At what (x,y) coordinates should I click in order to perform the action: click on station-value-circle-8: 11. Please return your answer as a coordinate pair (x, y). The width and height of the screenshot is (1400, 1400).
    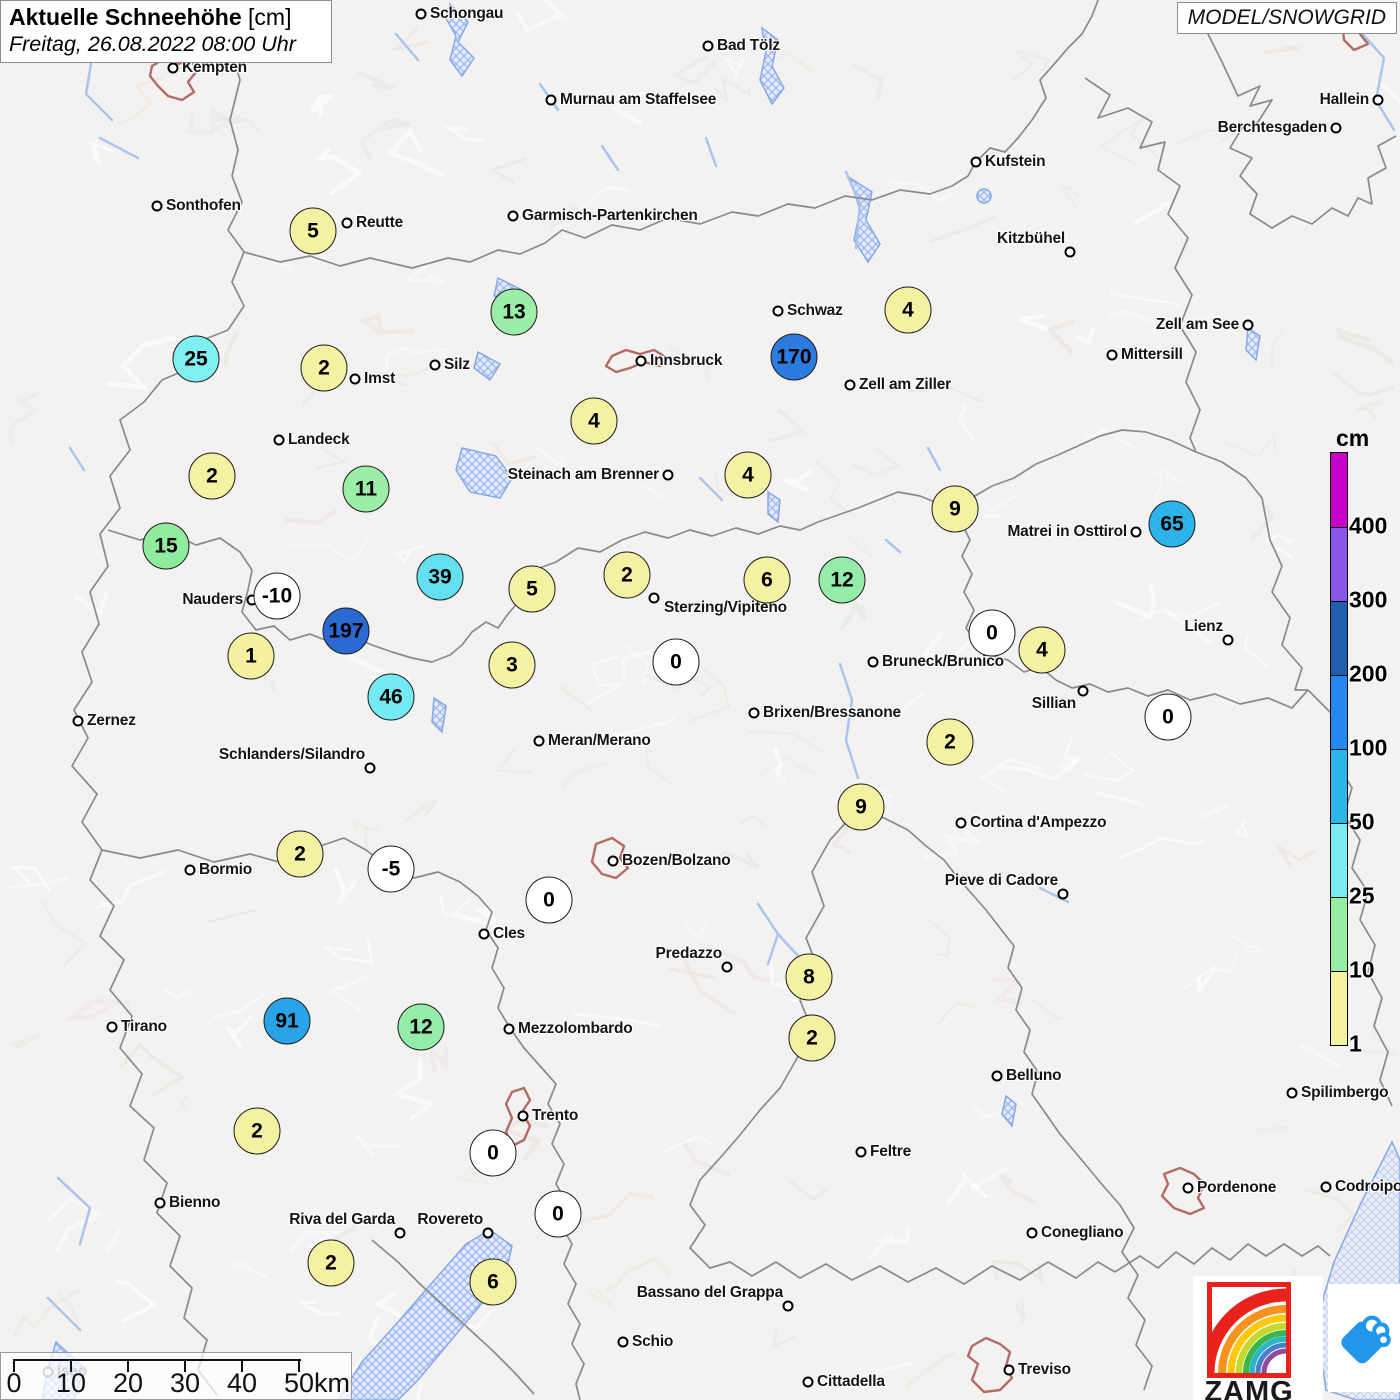
    Looking at the image, I should click on (366, 489).